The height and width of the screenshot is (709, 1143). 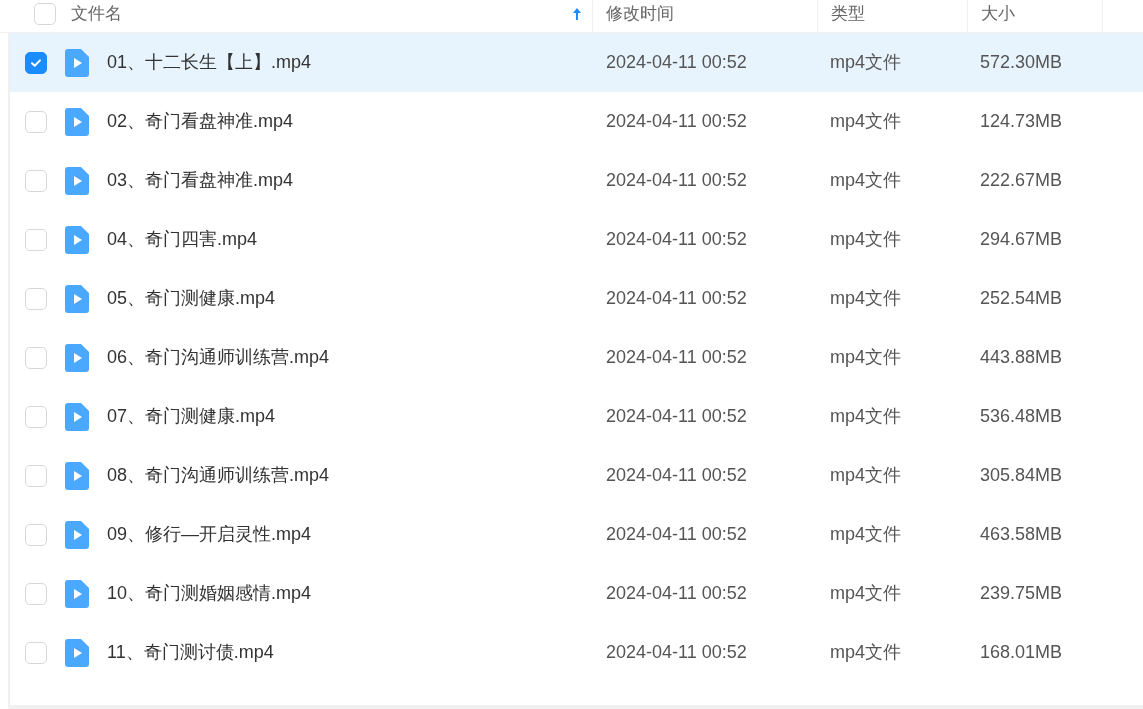 What do you see at coordinates (209, 534) in the screenshot?
I see `file-name: 09、修行—开启灵性.mp4` at bounding box center [209, 534].